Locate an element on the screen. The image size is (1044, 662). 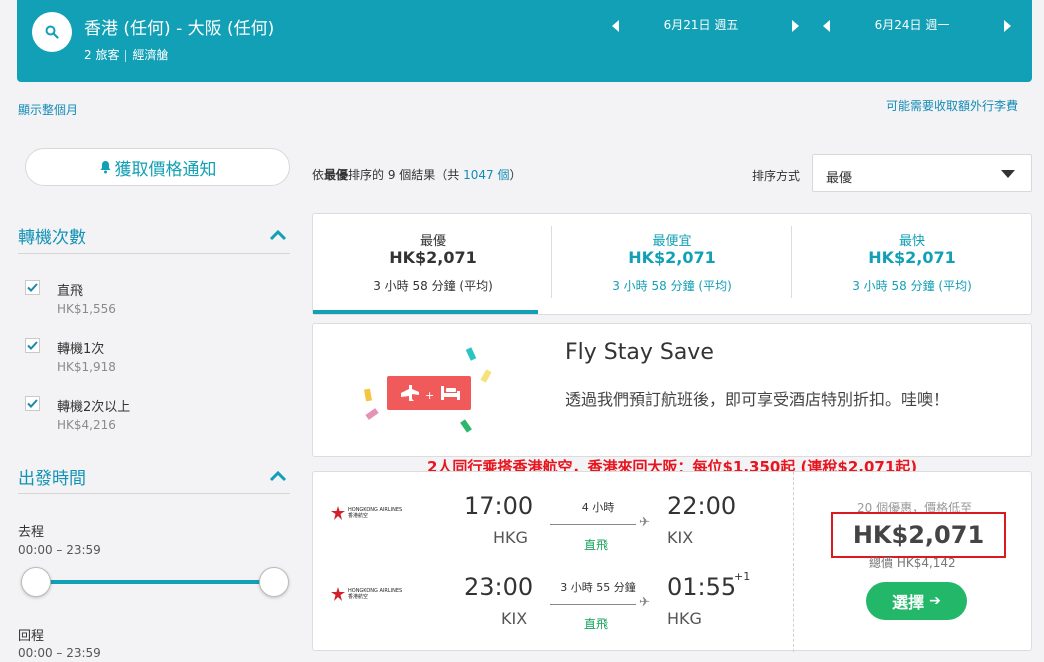
depart-date: 6月21日 週五 is located at coordinates (701, 24).